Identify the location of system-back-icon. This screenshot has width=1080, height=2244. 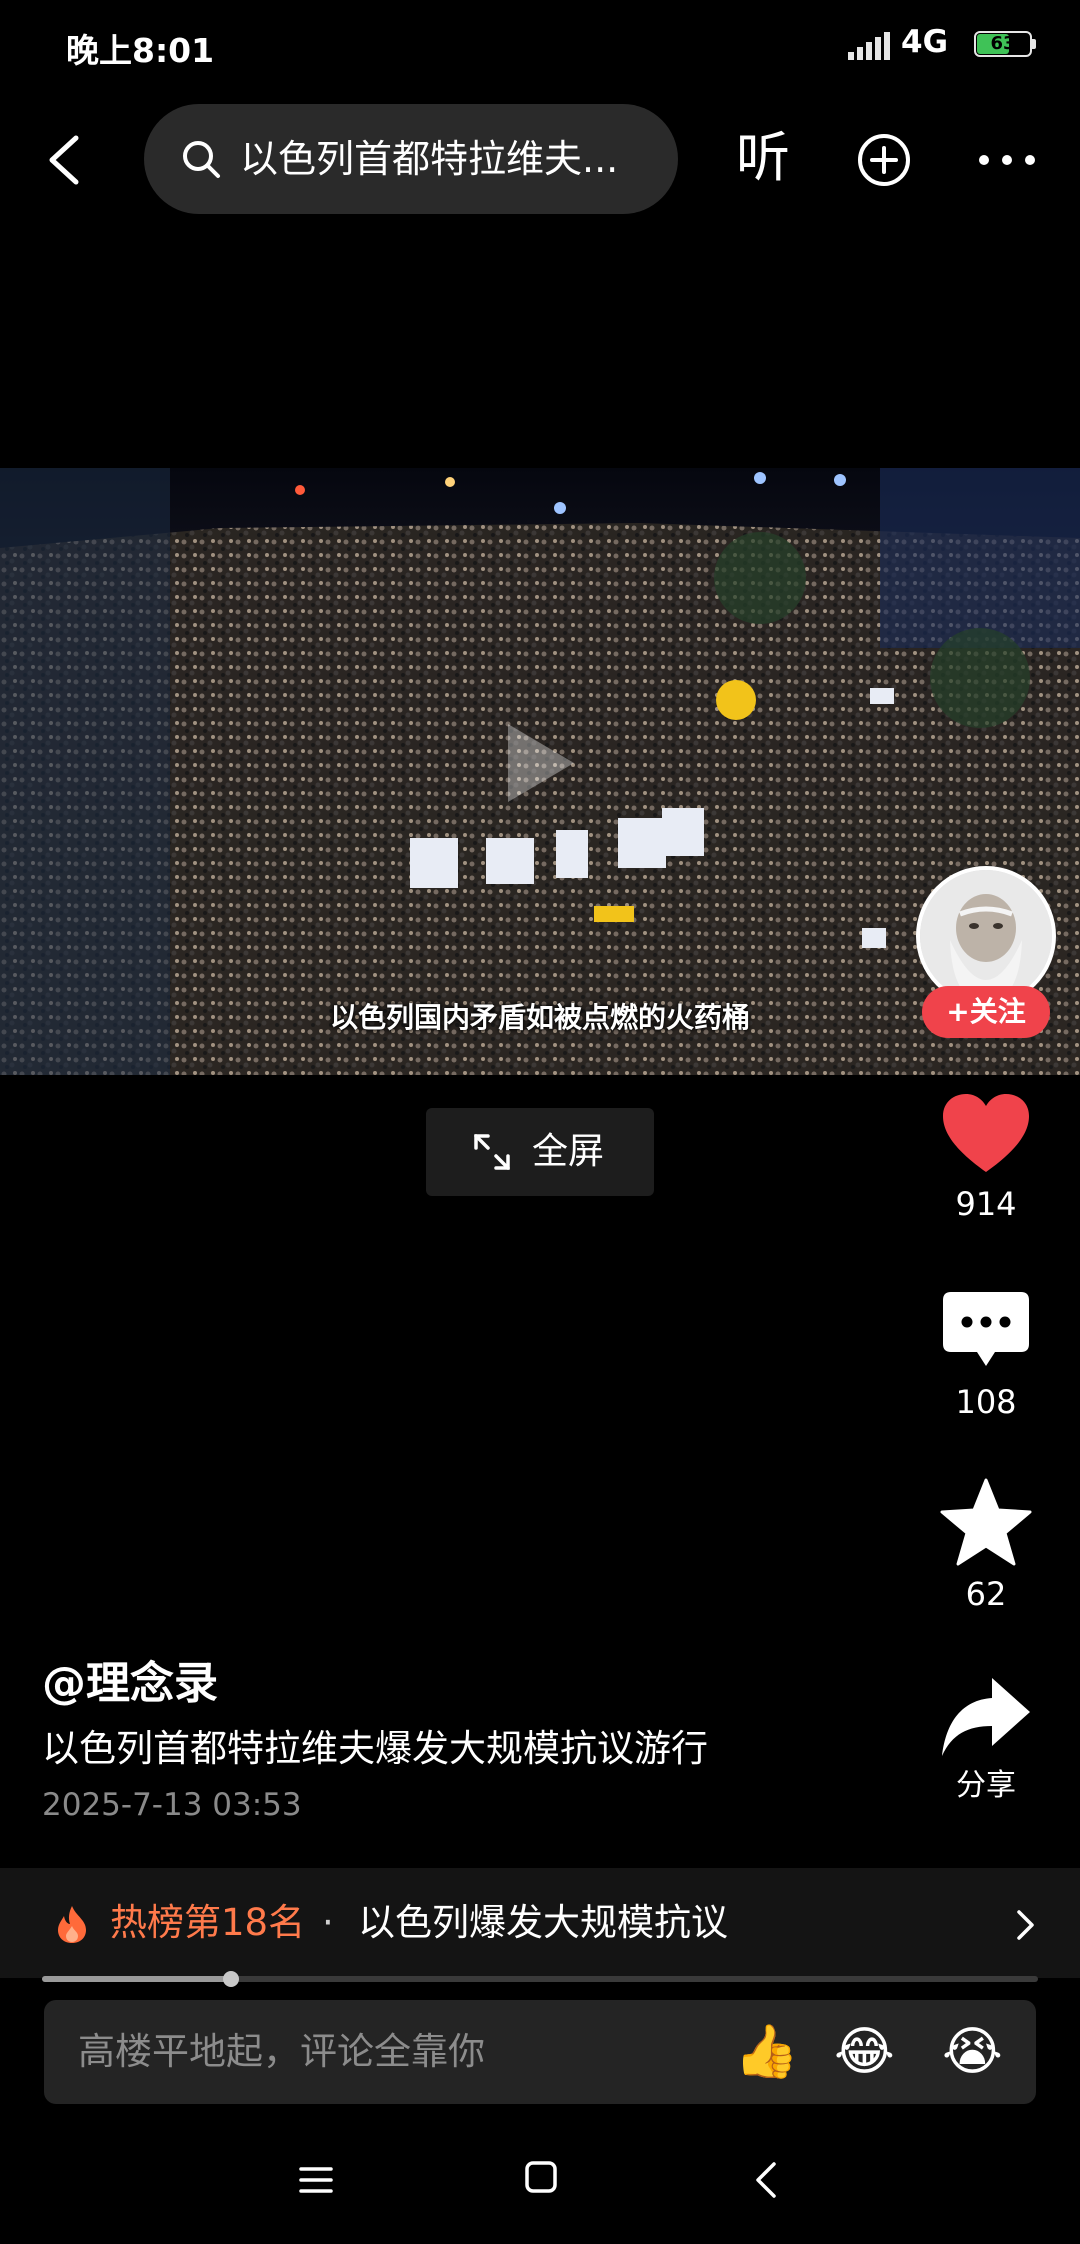
(767, 2180).